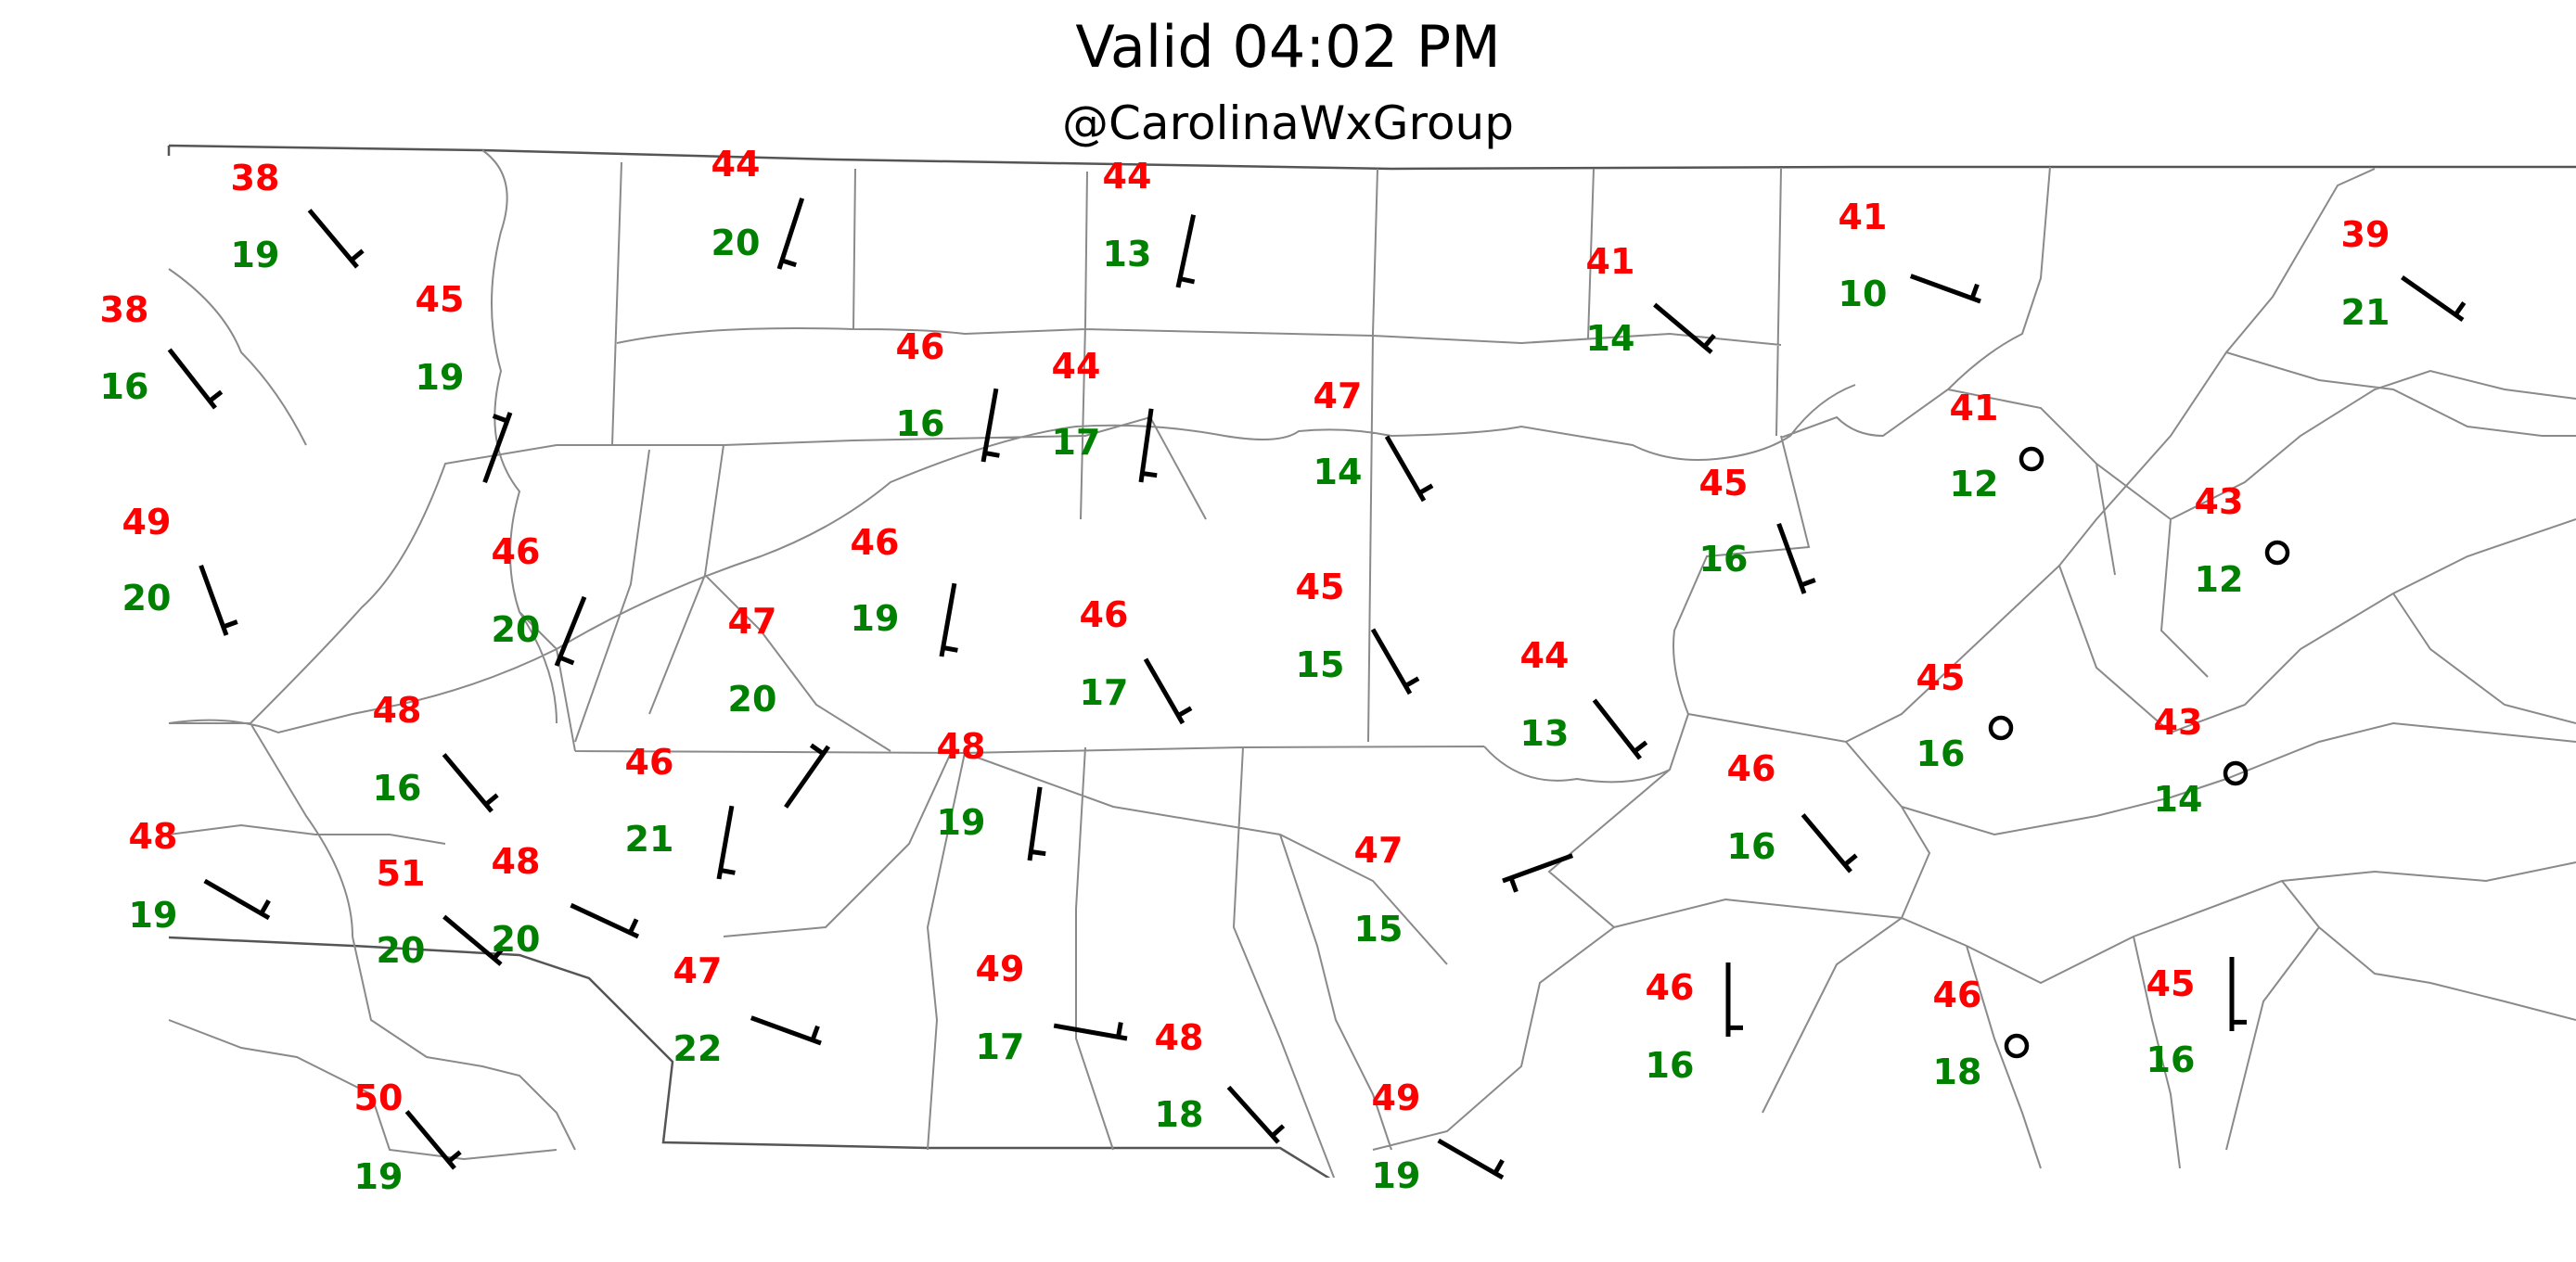 This screenshot has width=2576, height=1262. I want to click on temperature-label: 51, so click(401, 873).